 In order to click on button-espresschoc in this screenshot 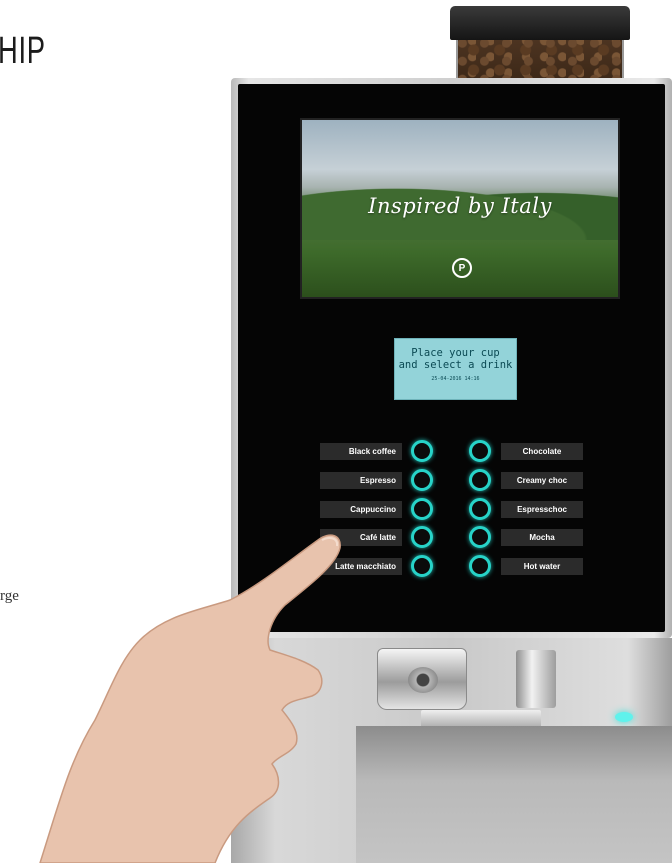, I will do `click(480, 509)`.